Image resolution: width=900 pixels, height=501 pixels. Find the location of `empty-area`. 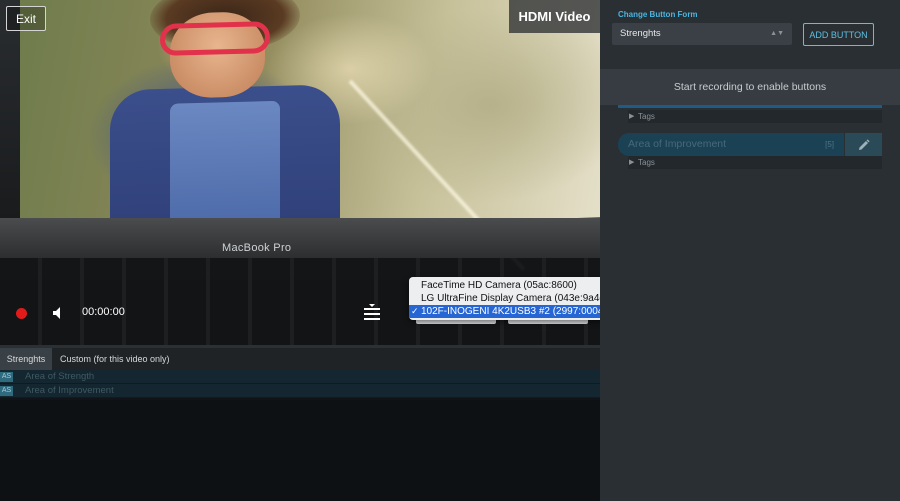

empty-area is located at coordinates (300, 450).